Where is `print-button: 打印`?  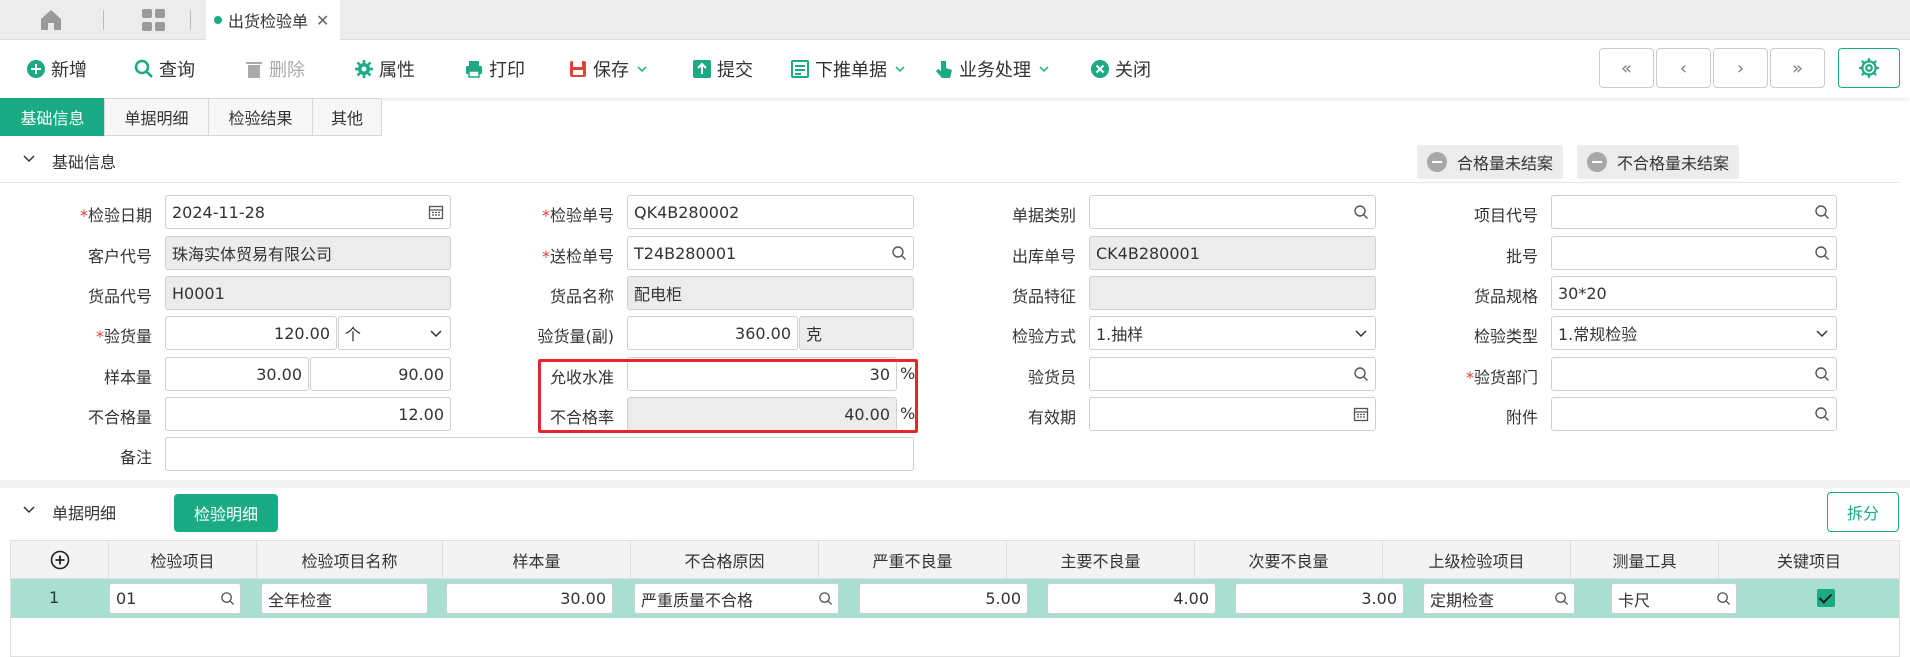 print-button: 打印 is located at coordinates (494, 69).